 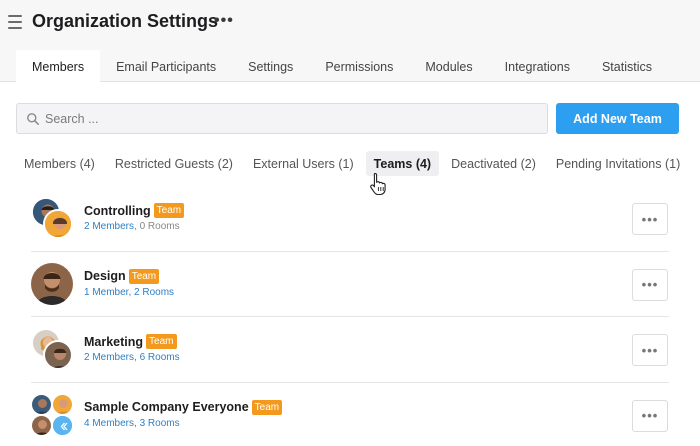 I want to click on subtab-members: Members (4), so click(x=59, y=163).